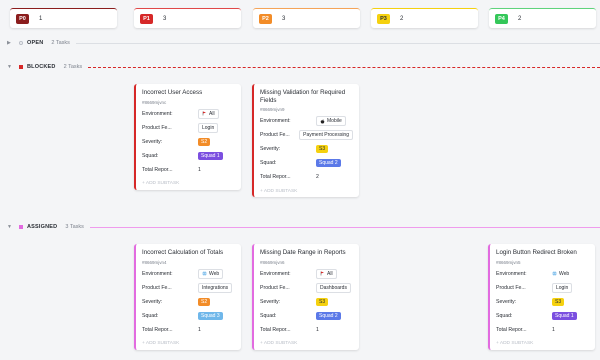  What do you see at coordinates (210, 315) in the screenshot?
I see `squad-badge: Squad 3` at bounding box center [210, 315].